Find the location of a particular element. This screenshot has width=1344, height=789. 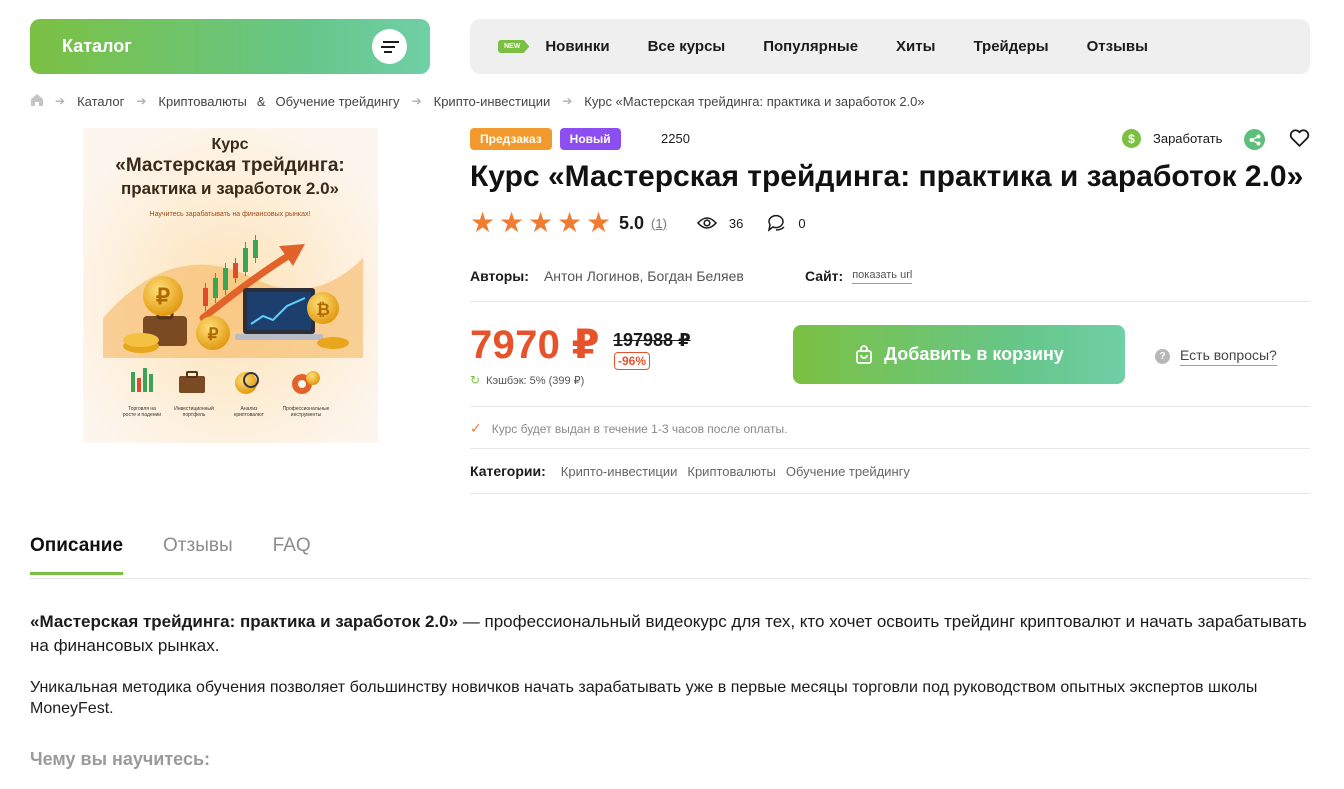

views-count: 36 is located at coordinates (736, 223).